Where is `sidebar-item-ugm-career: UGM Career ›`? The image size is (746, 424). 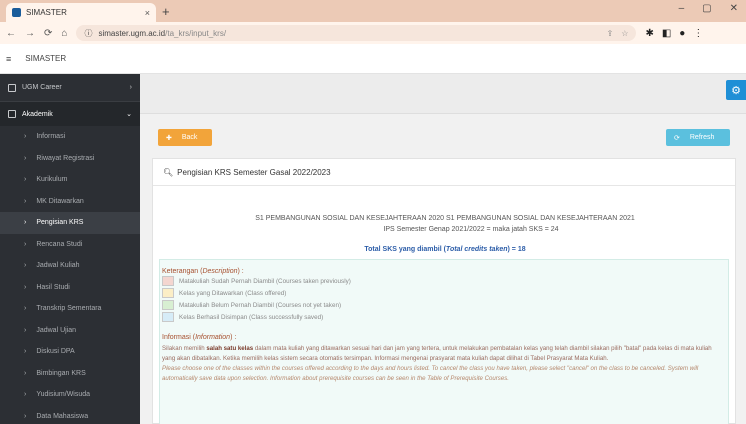
sidebar-item-ugm-career: UGM Career › is located at coordinates (70, 88).